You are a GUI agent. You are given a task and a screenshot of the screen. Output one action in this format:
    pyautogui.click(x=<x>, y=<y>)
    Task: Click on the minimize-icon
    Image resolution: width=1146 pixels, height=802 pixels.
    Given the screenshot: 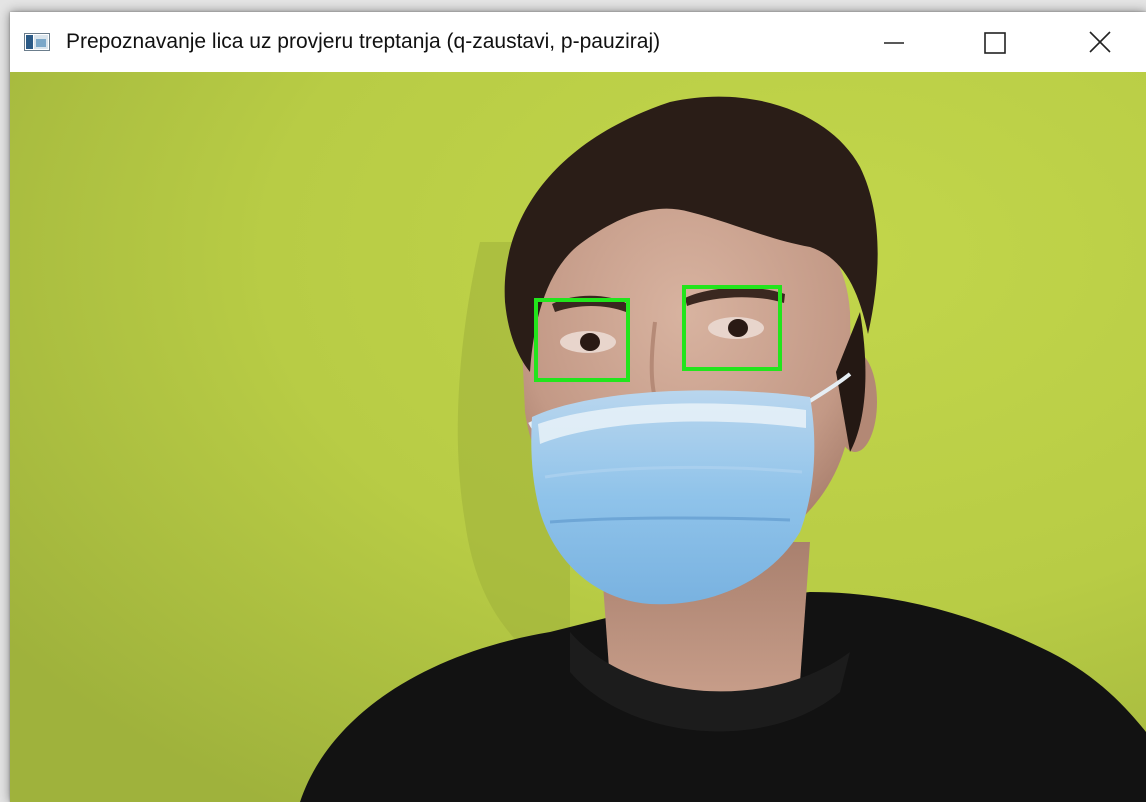 What is the action you would take?
    pyautogui.click(x=894, y=43)
    